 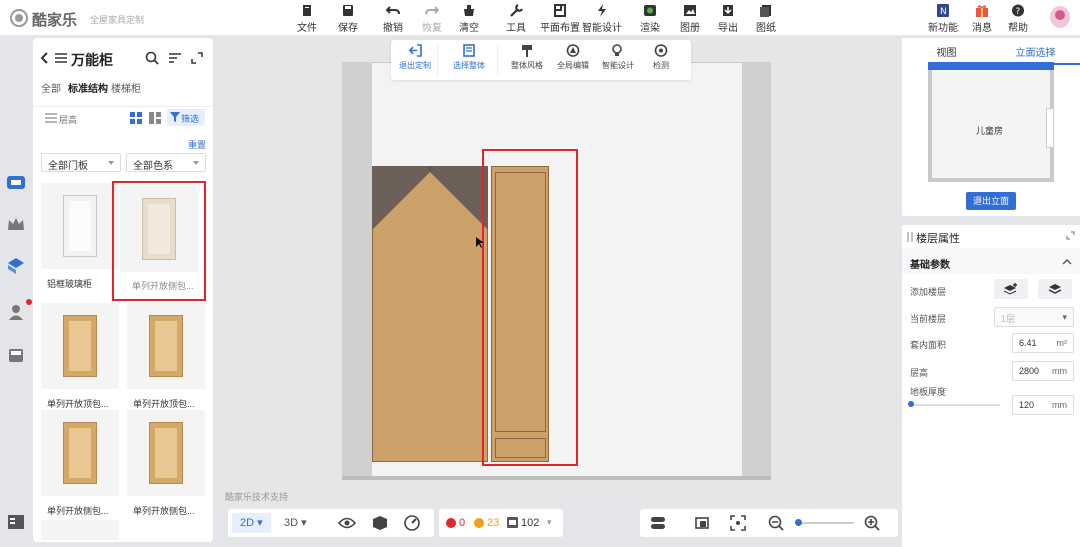 What do you see at coordinates (469, 19) in the screenshot?
I see `clear-button: 清空` at bounding box center [469, 19].